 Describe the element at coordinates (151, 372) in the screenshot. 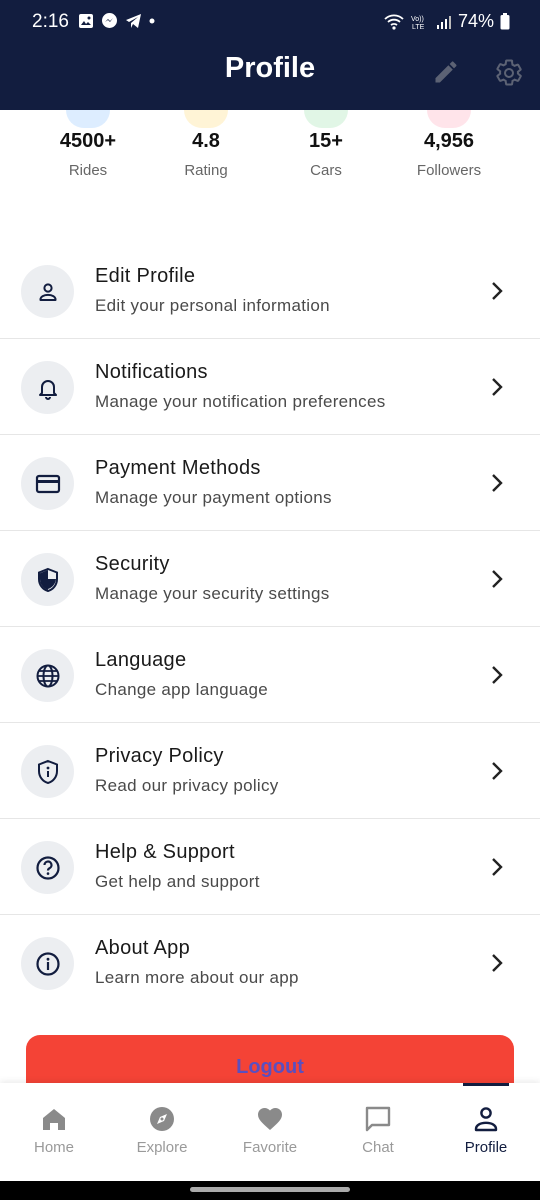

I see `menu-title: Notifications` at that location.